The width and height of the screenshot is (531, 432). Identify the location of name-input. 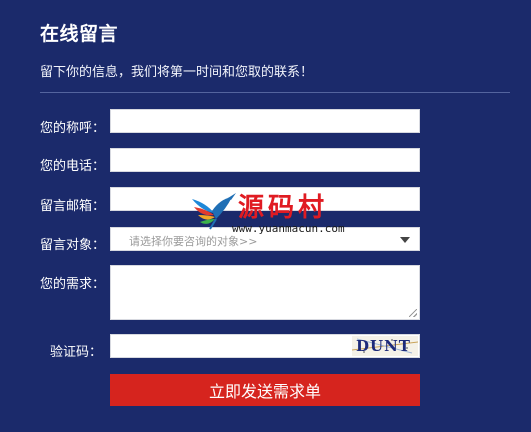
(265, 121).